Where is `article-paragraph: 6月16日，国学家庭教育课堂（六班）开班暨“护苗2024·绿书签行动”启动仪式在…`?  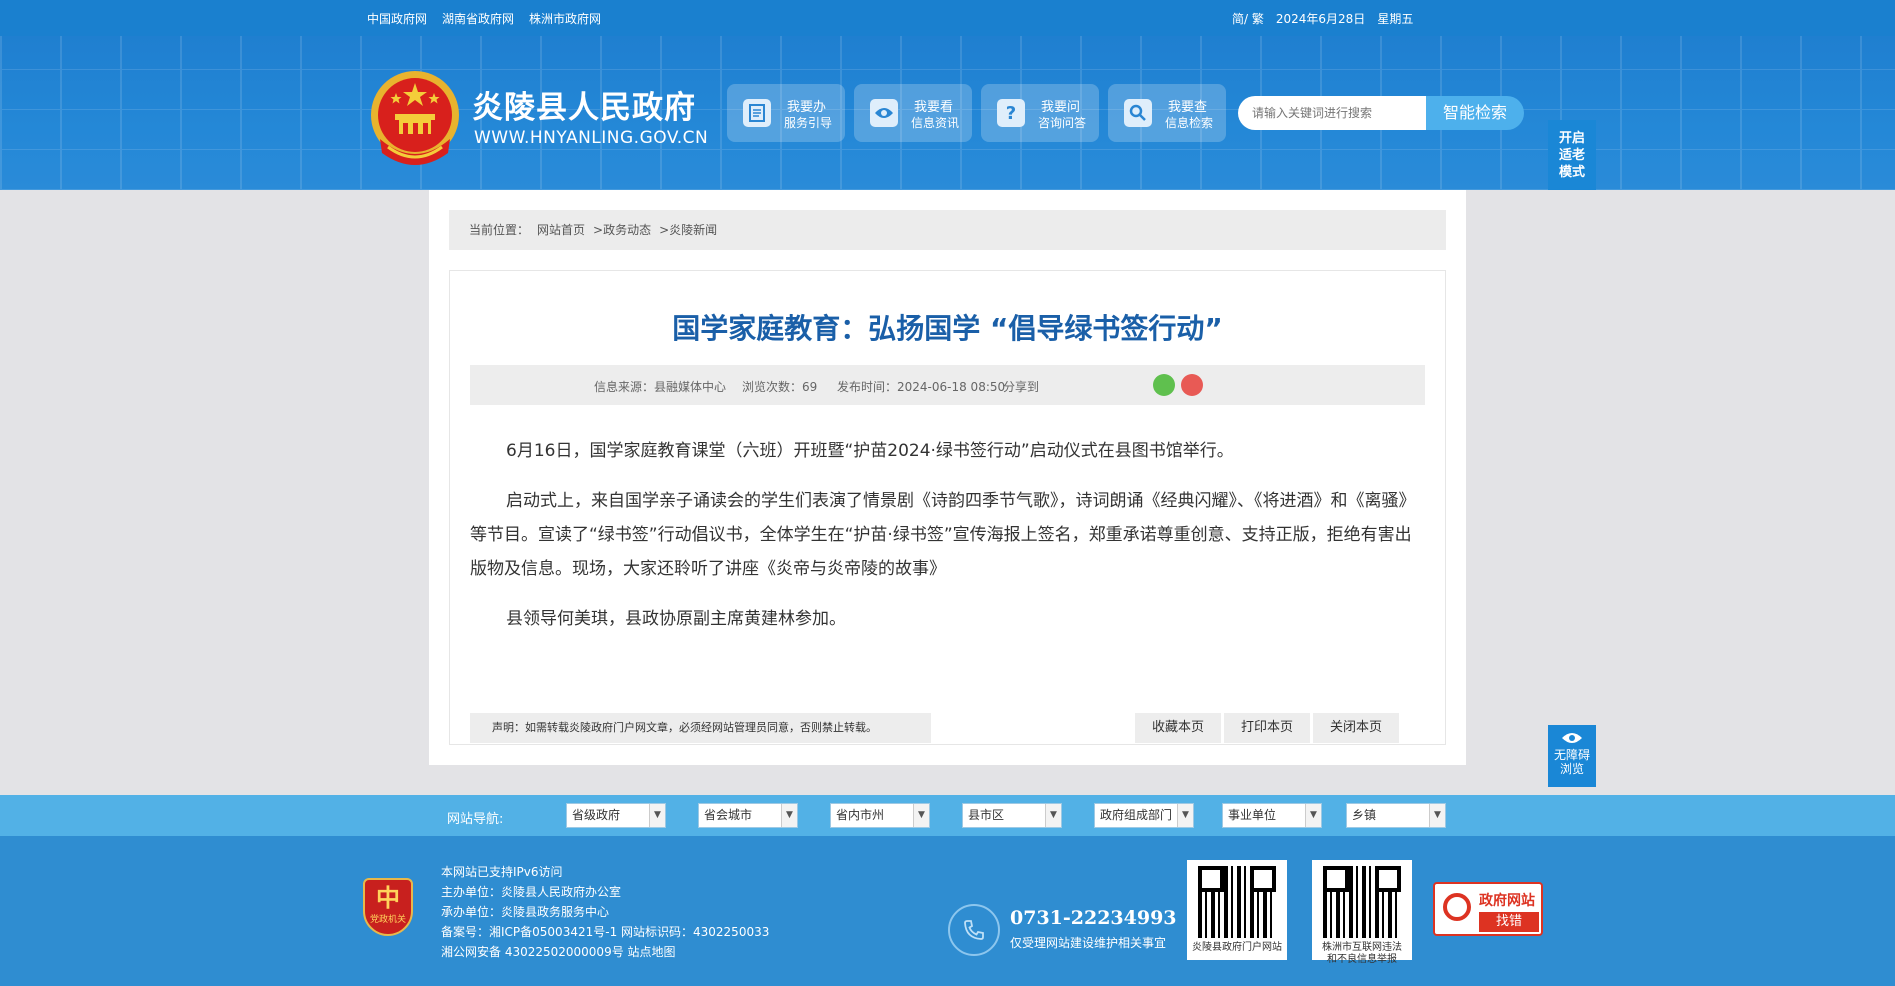 article-paragraph: 6月16日，国学家庭教育课堂（六班）开班暨“护苗2024·绿书签行动”启动仪式在… is located at coordinates (870, 451).